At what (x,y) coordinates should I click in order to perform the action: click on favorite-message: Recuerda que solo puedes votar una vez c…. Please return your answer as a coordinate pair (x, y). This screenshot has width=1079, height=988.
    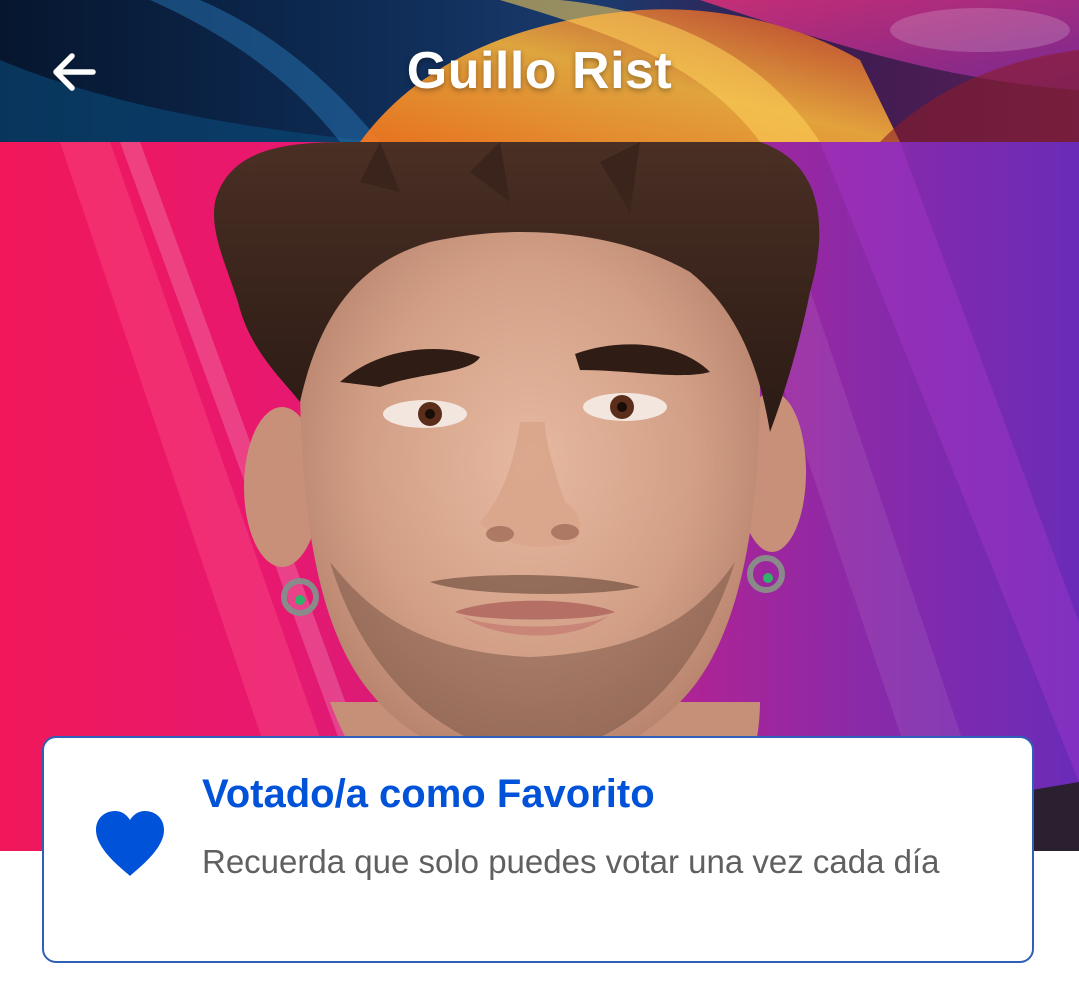
    Looking at the image, I should click on (571, 861).